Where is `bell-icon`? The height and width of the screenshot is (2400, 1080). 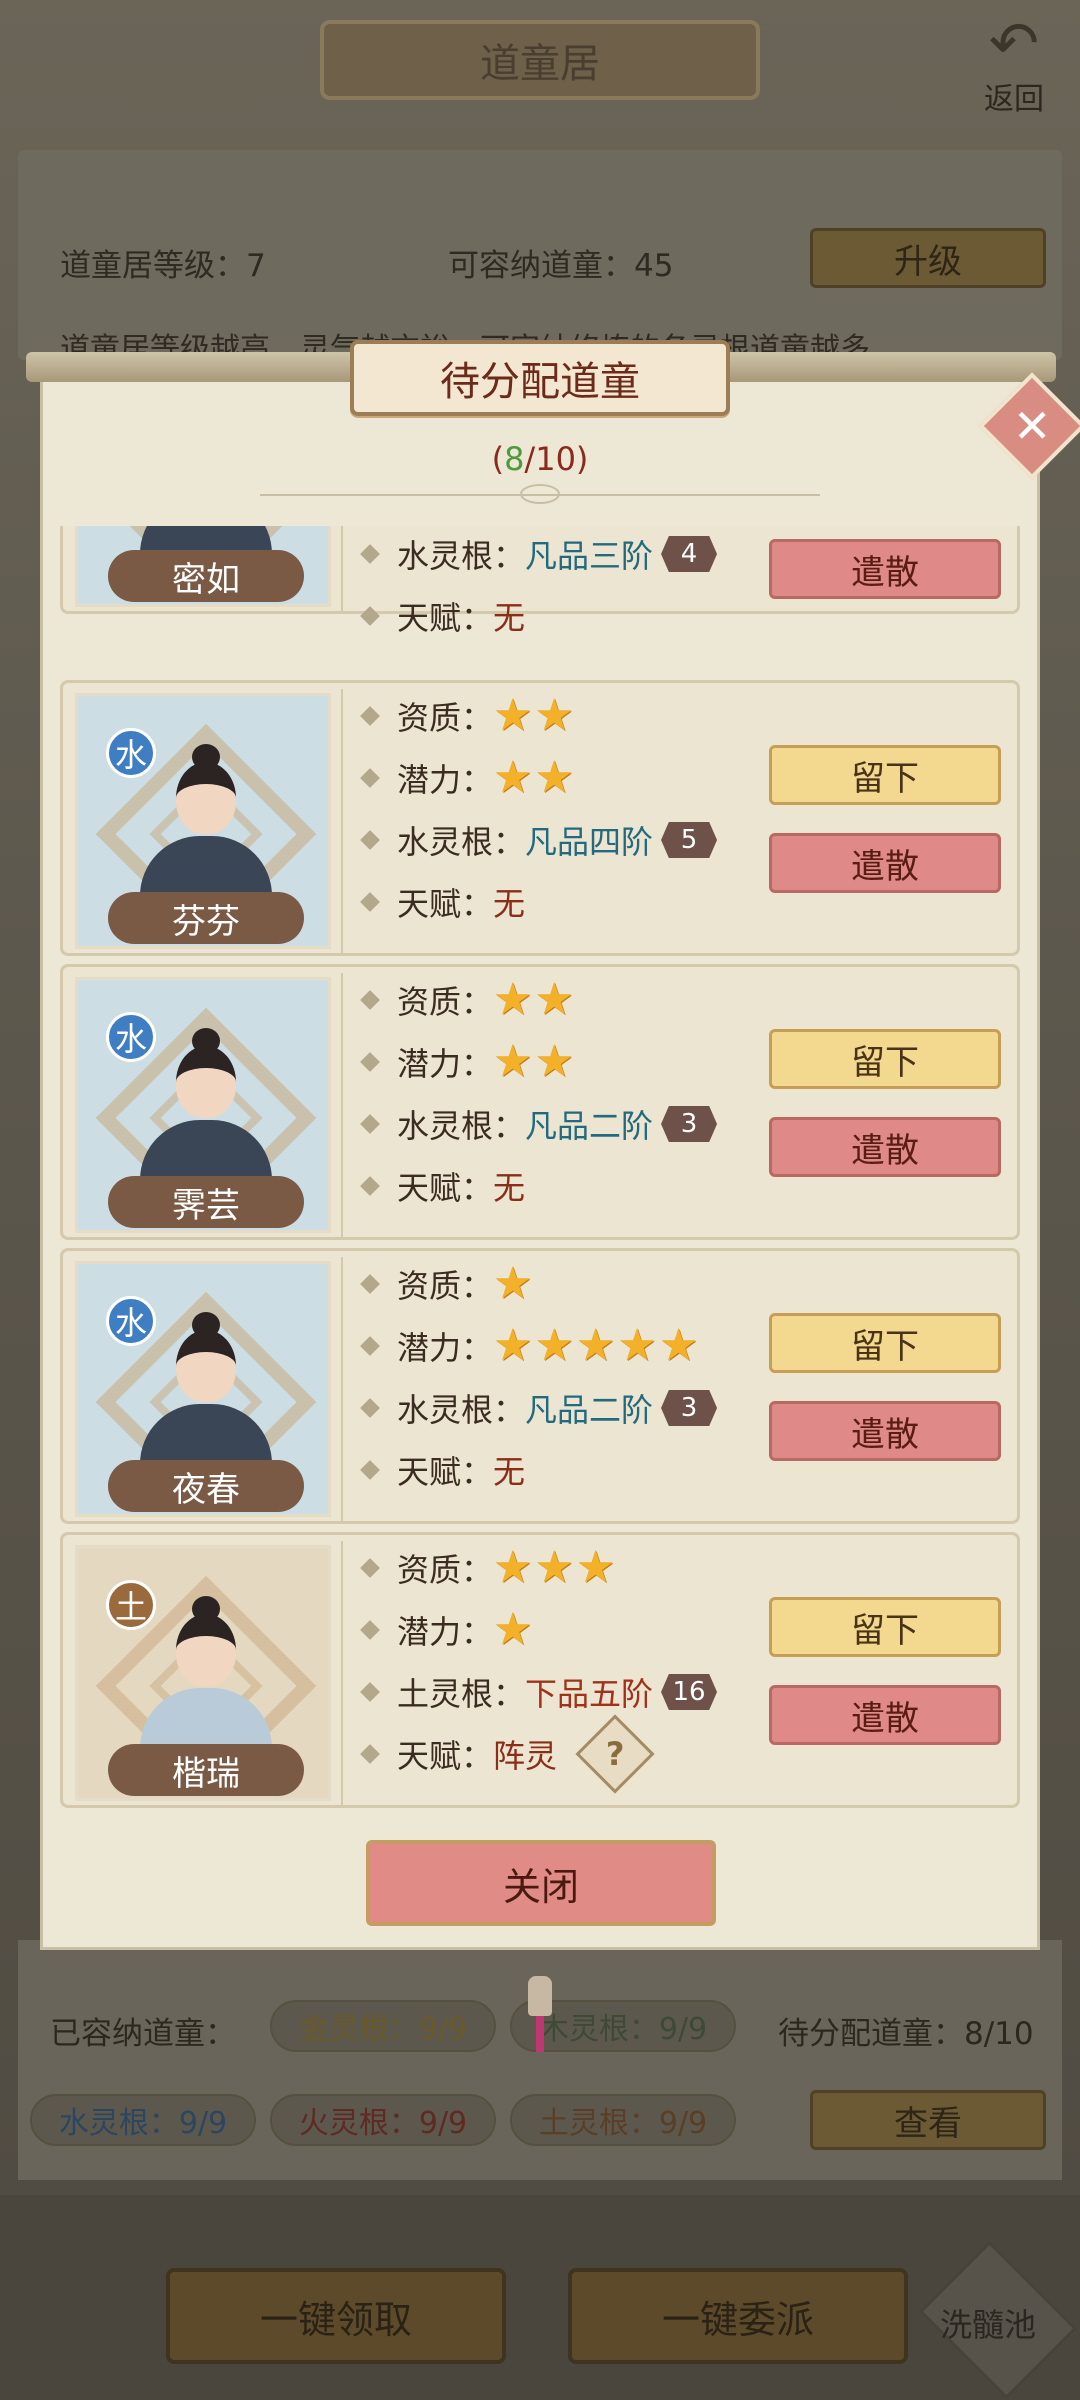 bell-icon is located at coordinates (540, 1996).